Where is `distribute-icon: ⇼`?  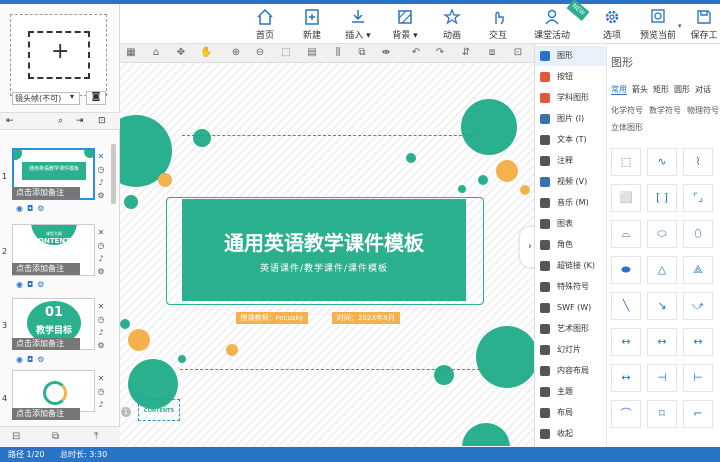
distribute-icon: ⇼ is located at coordinates (386, 53).